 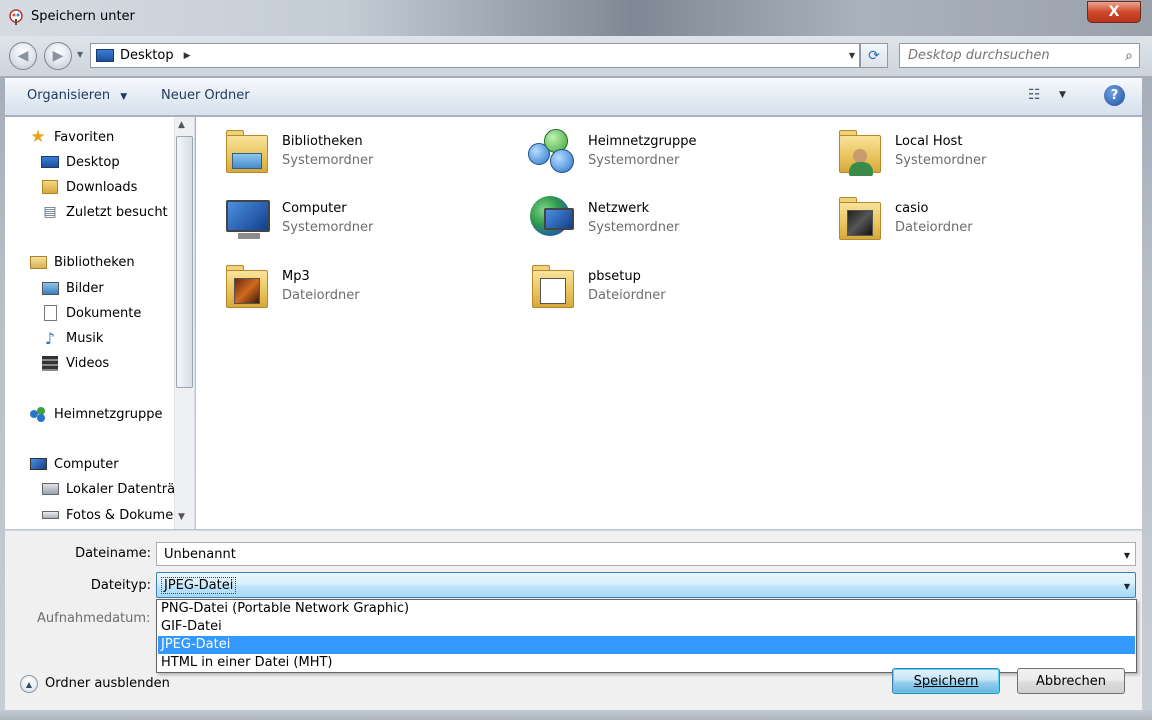 I want to click on nav-item-desktop: Desktop, so click(x=80, y=162).